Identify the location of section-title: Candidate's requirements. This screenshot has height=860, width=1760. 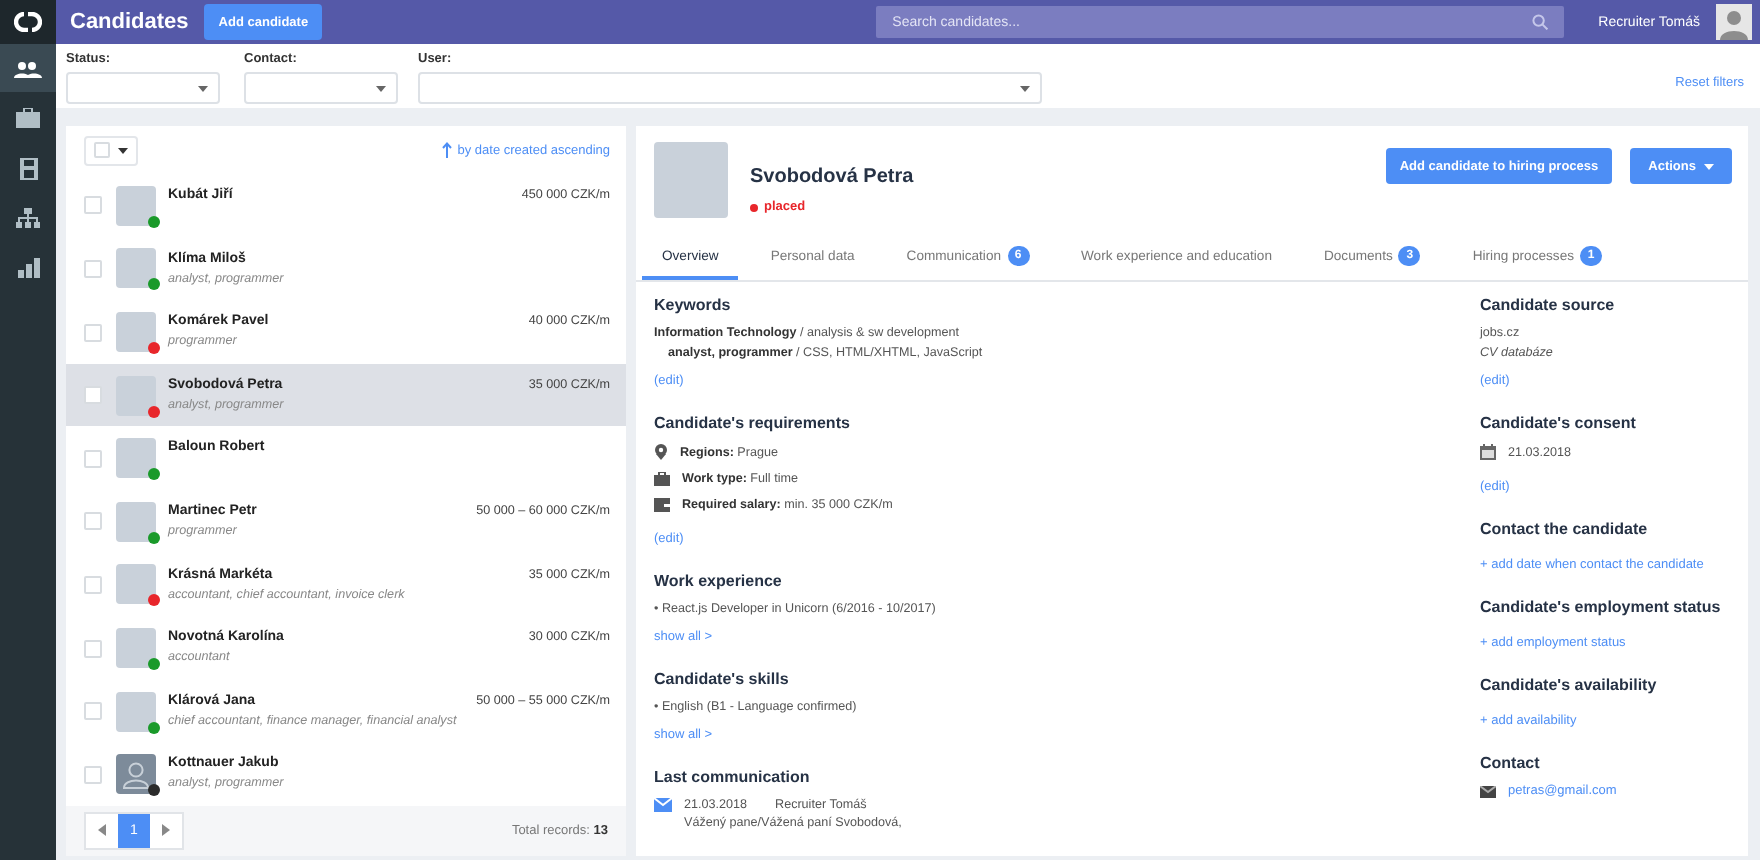
(752, 423).